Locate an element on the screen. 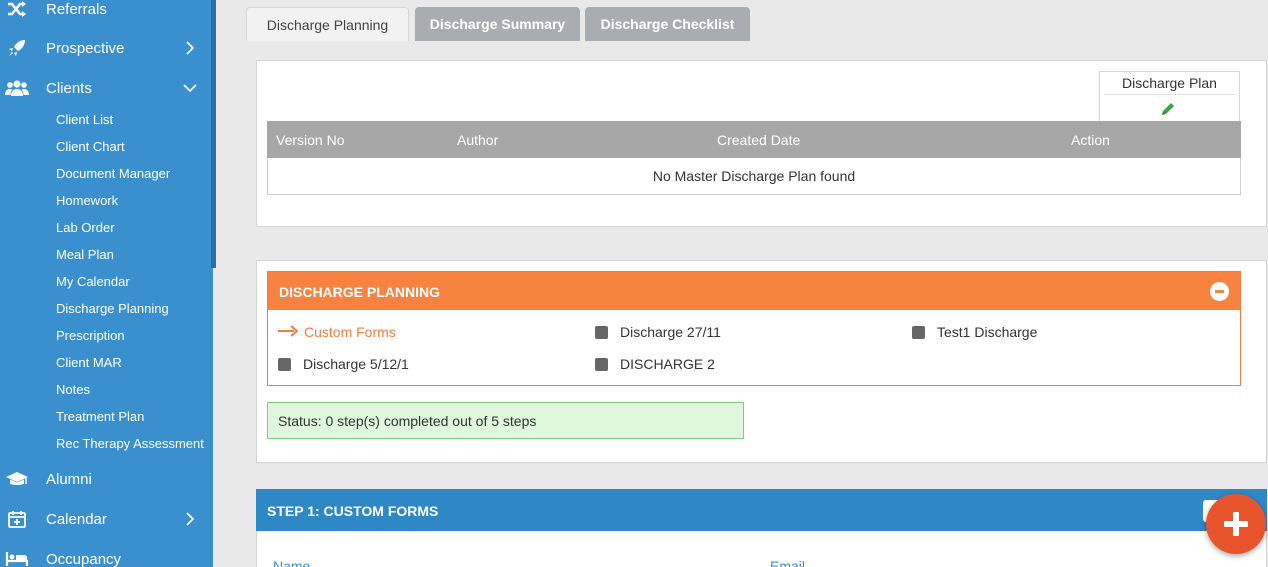 The height and width of the screenshot is (567, 1268). column-name: Name is located at coordinates (292, 562).